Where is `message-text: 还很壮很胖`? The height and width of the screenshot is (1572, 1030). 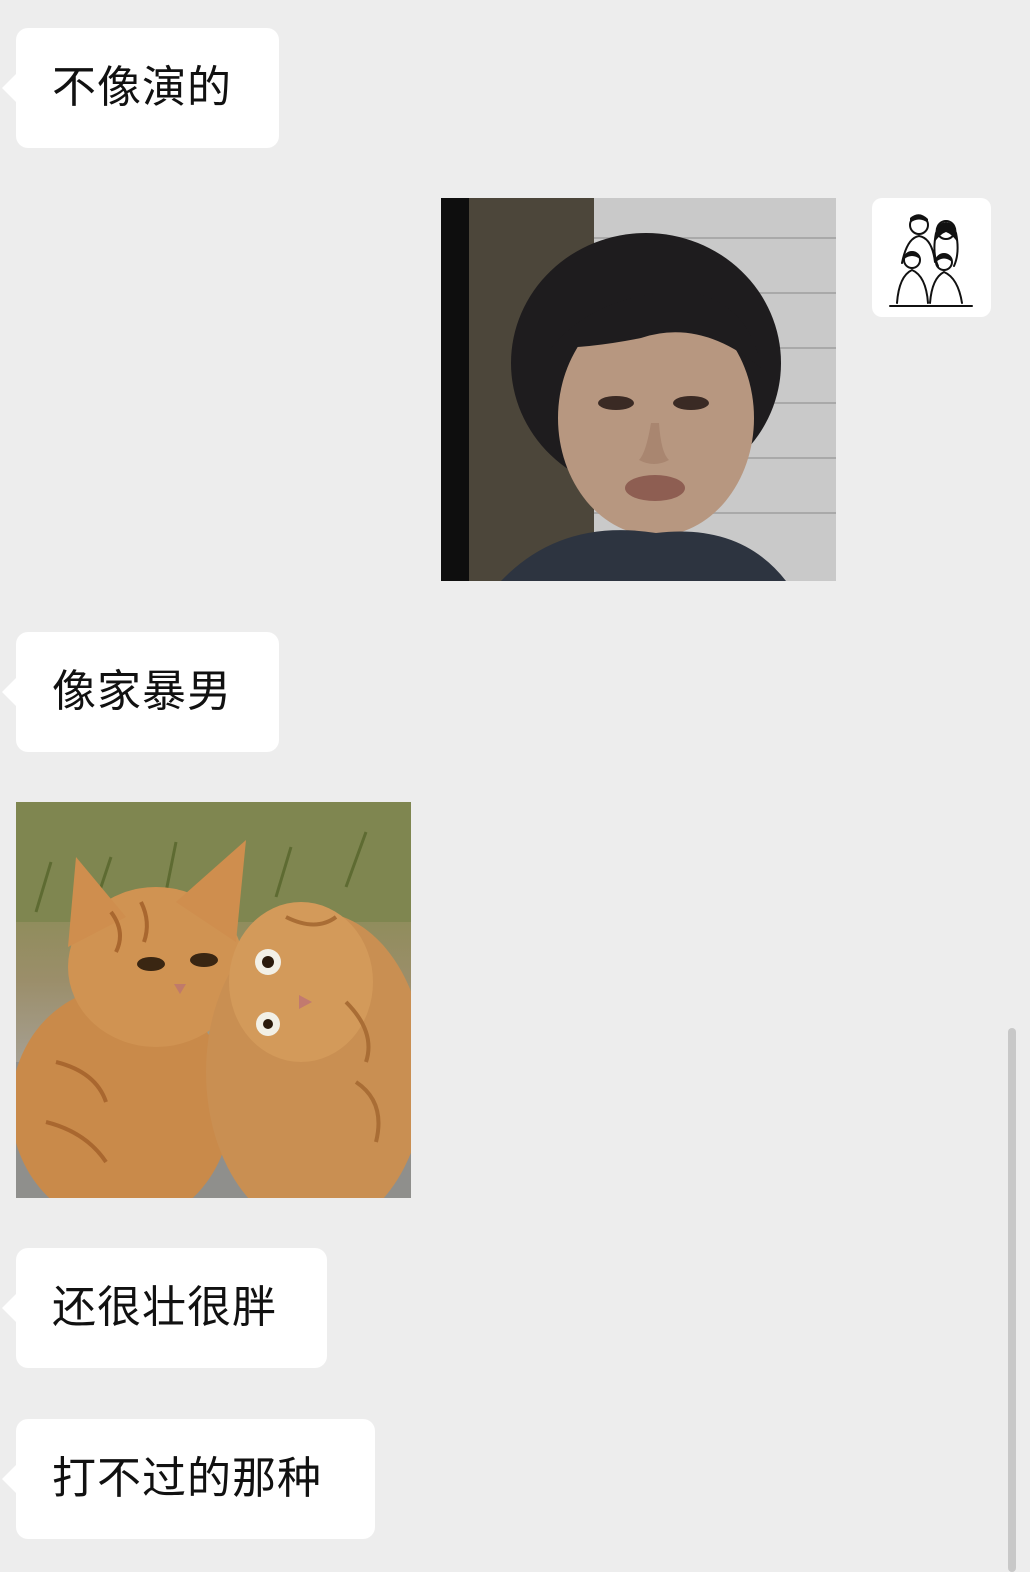
message-text: 还很壮很胖 is located at coordinates (164, 1307).